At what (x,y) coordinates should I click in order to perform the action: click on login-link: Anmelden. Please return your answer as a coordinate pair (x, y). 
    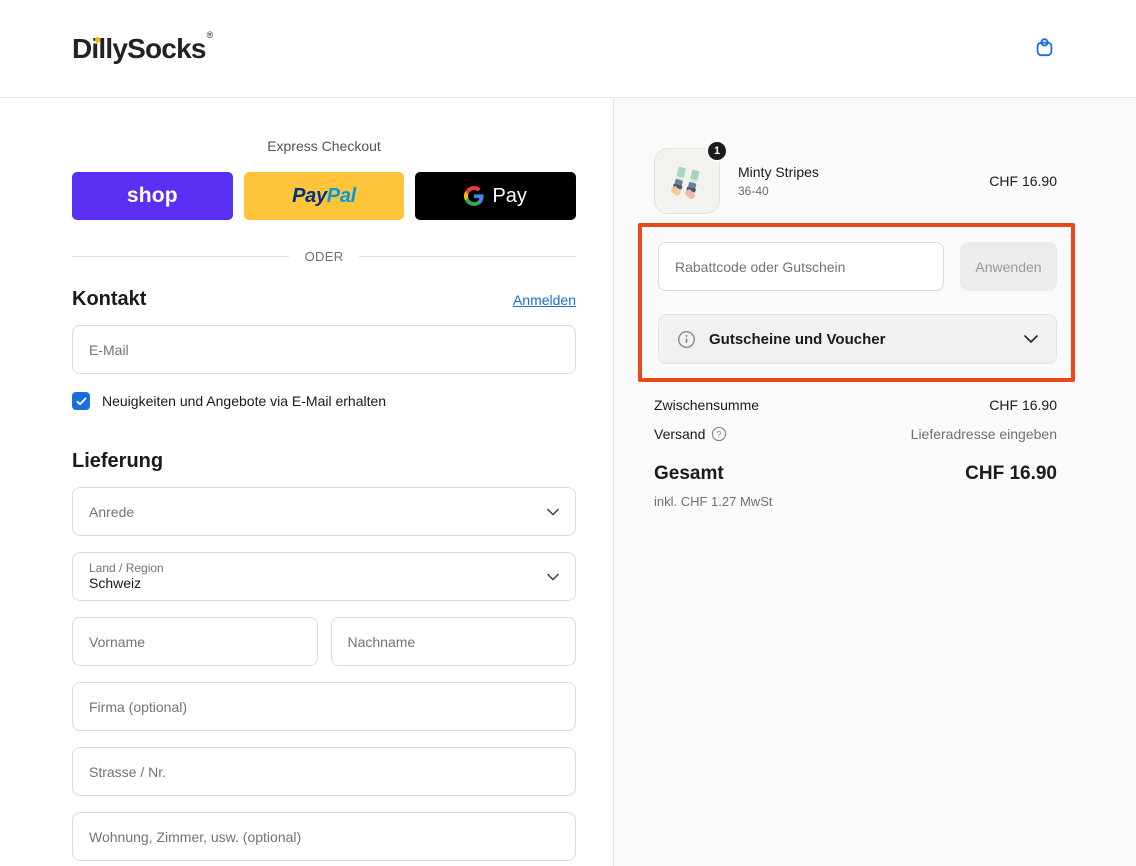
    Looking at the image, I should click on (544, 300).